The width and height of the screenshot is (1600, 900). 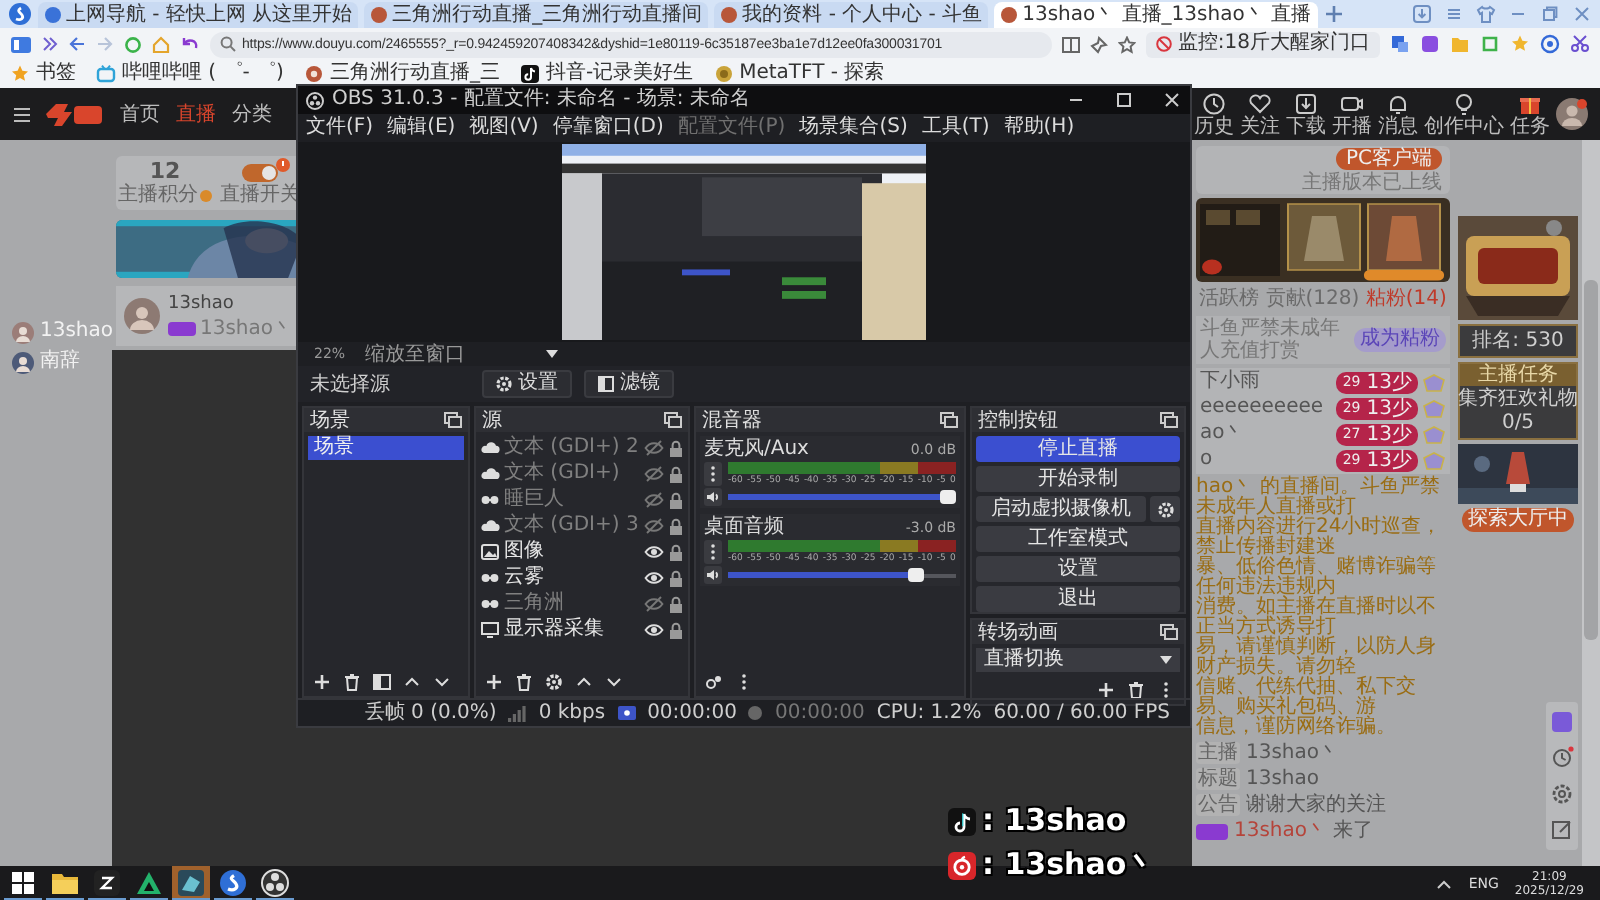 I want to click on control-button: 设置, so click(x=1078, y=569).